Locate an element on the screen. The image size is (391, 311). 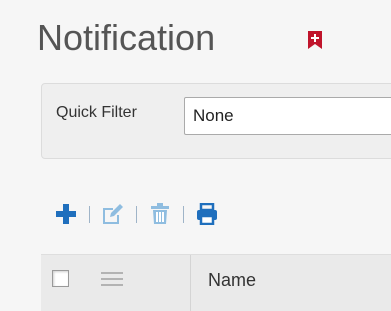
quick-filter-select: None is located at coordinates (287, 116).